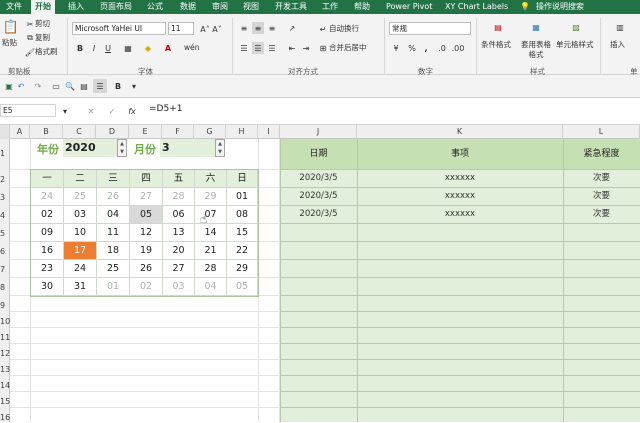  What do you see at coordinates (80, 233) in the screenshot?
I see `calendar-day: 10` at bounding box center [80, 233].